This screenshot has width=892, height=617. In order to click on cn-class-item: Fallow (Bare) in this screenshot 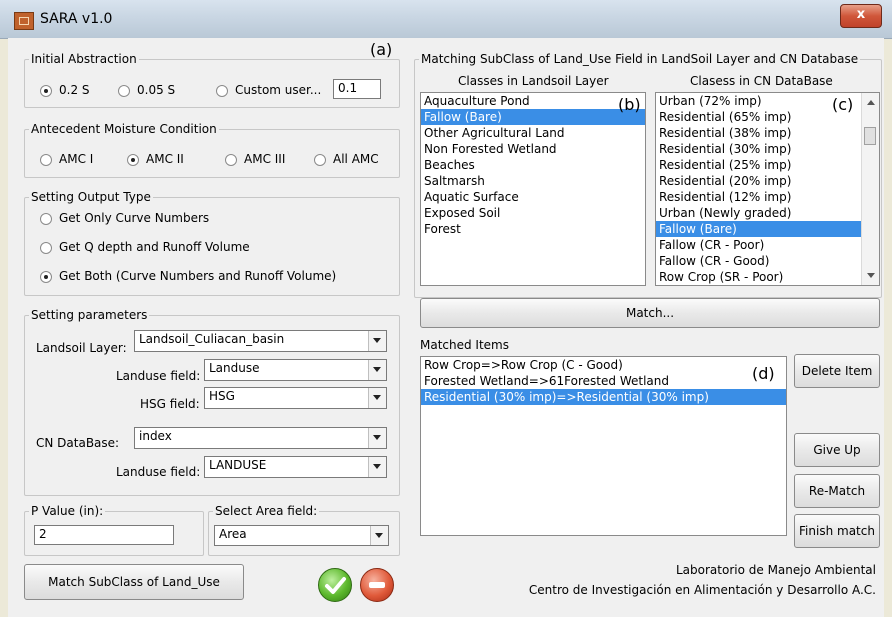, I will do `click(758, 229)`.